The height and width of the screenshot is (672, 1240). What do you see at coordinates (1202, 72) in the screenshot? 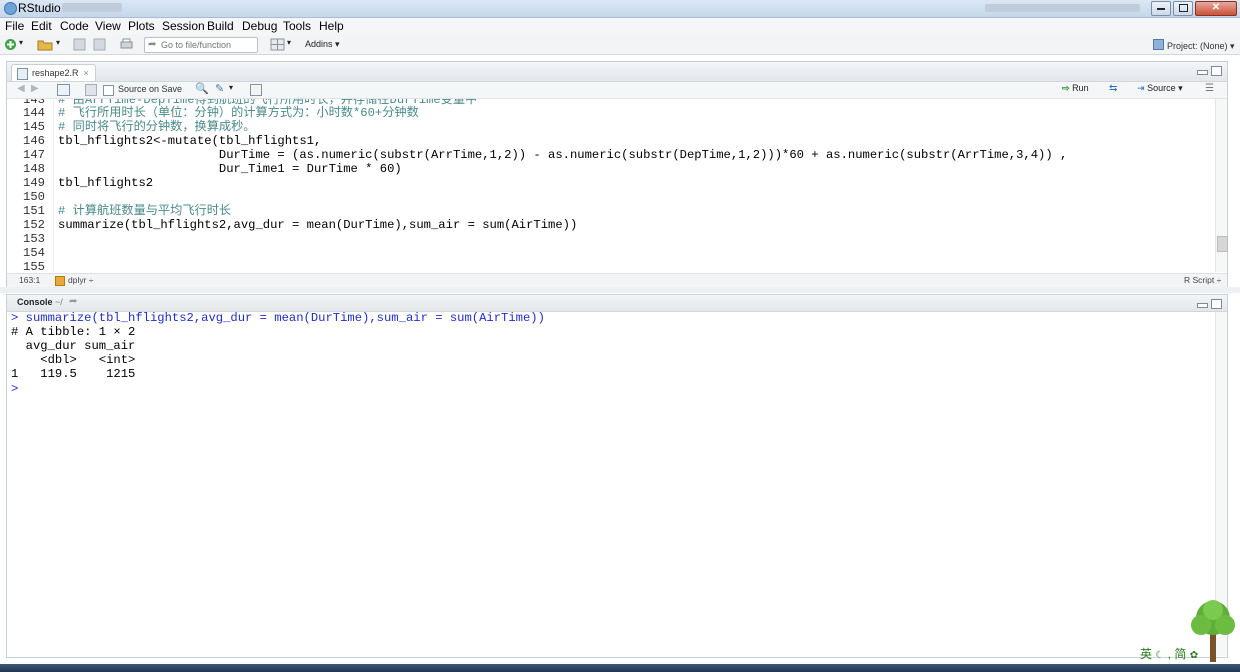
I see `source-minimize-icon` at bounding box center [1202, 72].